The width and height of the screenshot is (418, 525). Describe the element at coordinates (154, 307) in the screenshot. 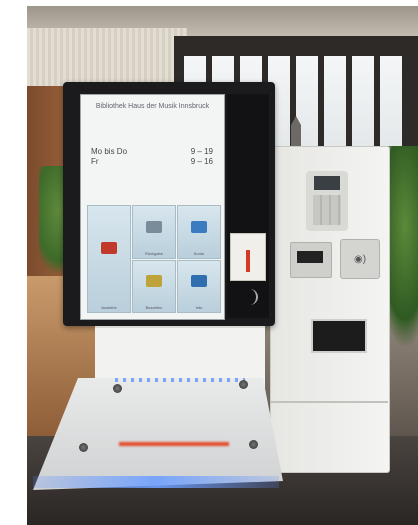

I see `tile-label: Bezahlen` at that location.